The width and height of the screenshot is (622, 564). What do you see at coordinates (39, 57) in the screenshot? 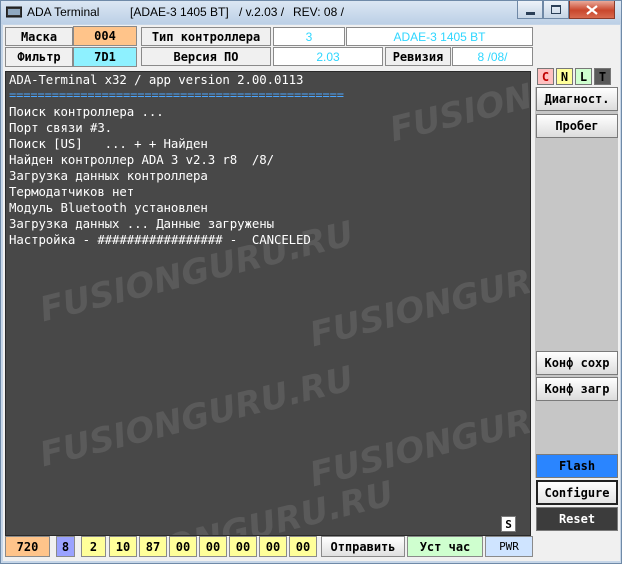
I see `filter-label: Фильтр` at bounding box center [39, 57].